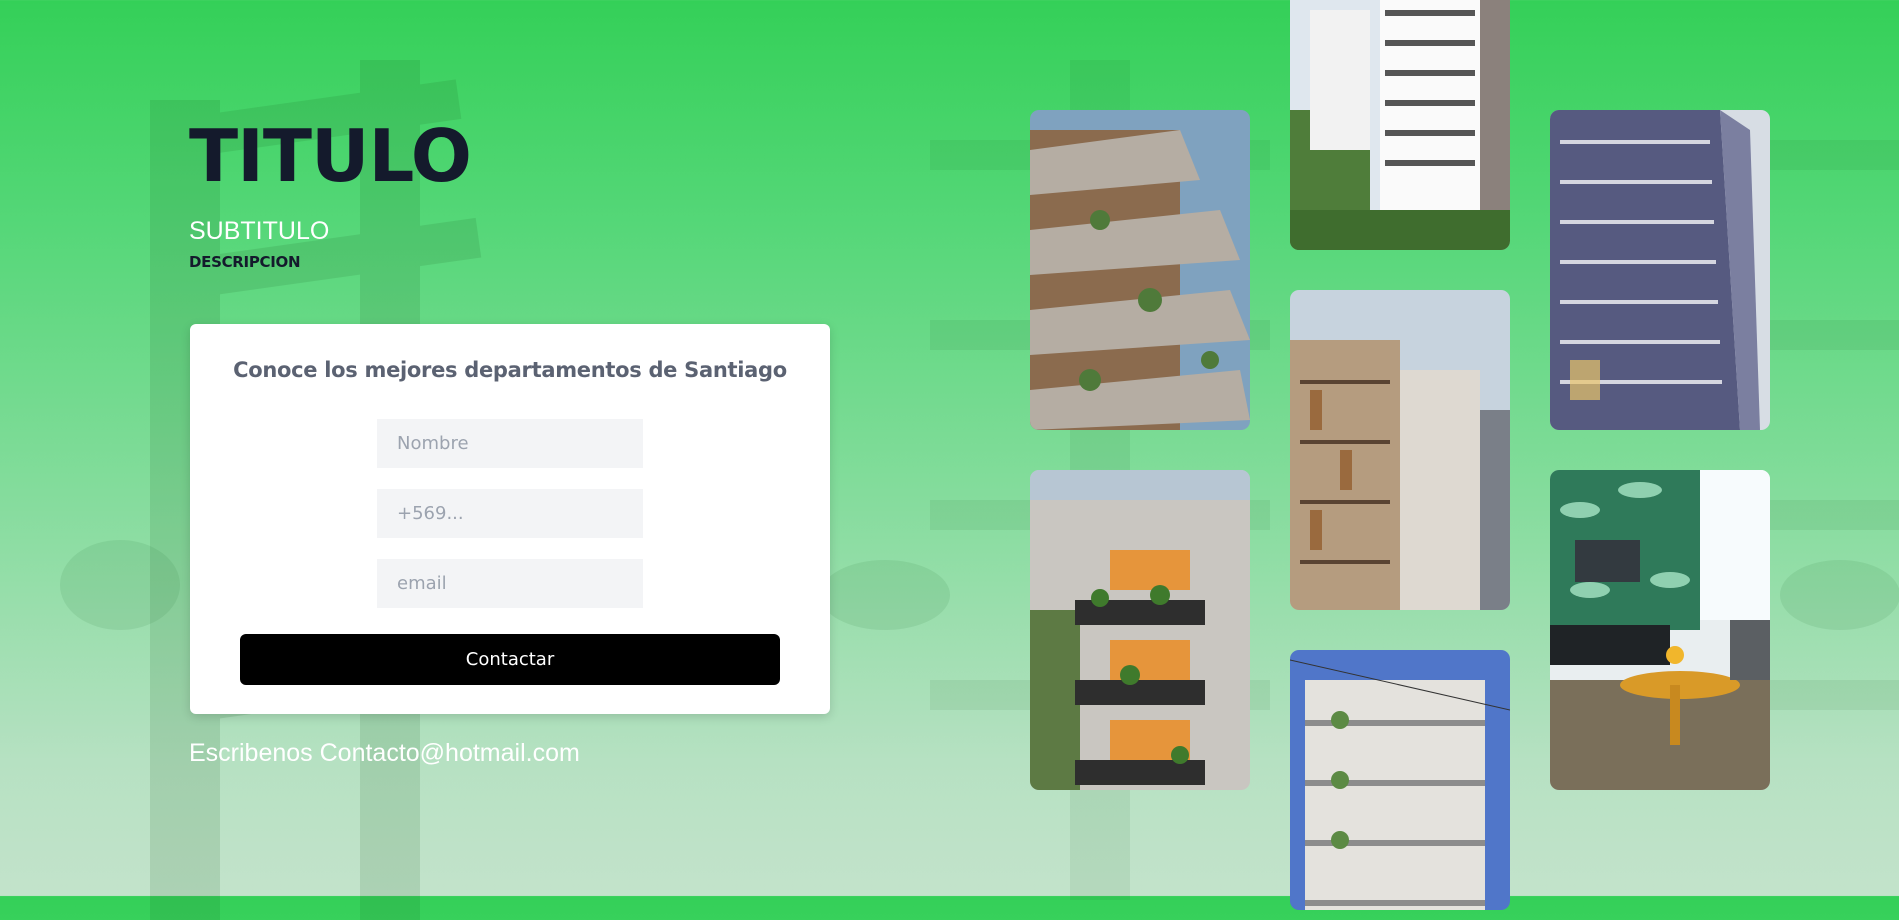 The image size is (1899, 920). Describe the element at coordinates (510, 659) in the screenshot. I see `contact-button: Contactar` at that location.